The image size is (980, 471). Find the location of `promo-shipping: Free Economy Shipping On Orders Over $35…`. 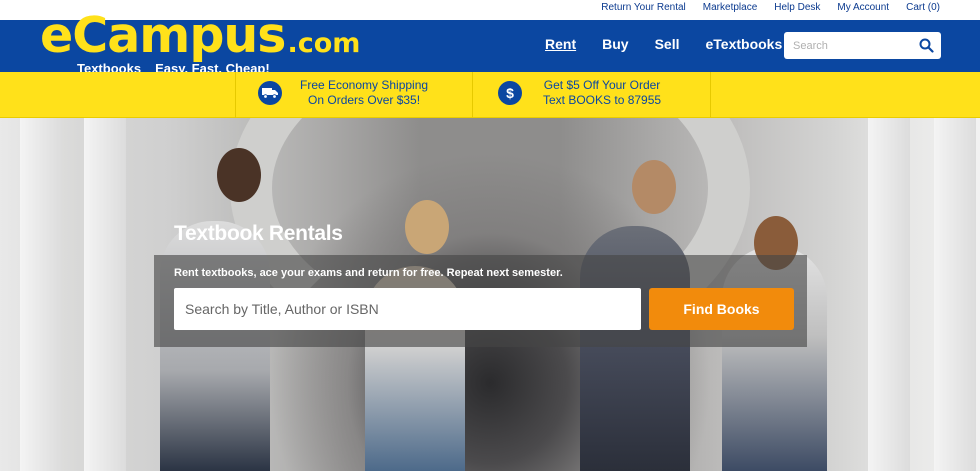

promo-shipping: Free Economy Shipping On Orders Over $35… is located at coordinates (343, 93).